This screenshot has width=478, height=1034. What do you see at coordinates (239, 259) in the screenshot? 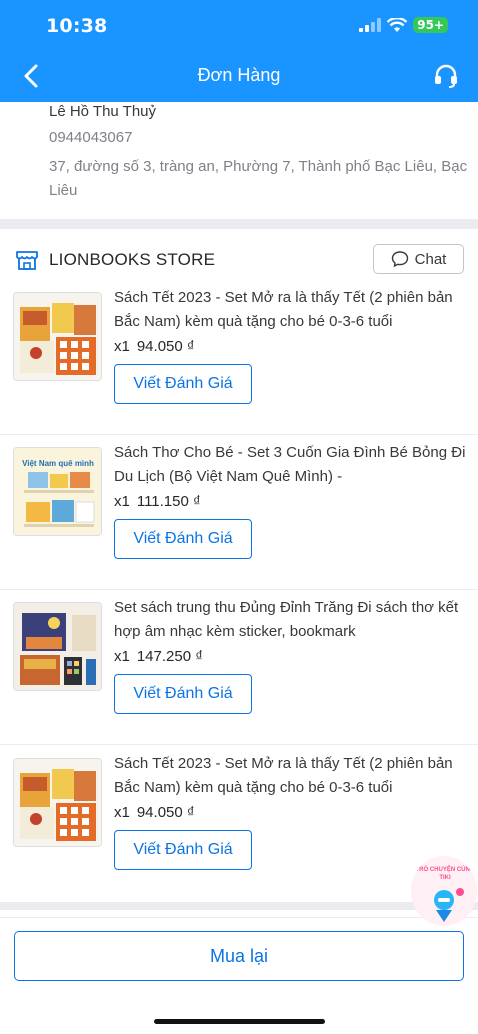
I see `store-header: LIONBOOKS STORE Chat` at bounding box center [239, 259].